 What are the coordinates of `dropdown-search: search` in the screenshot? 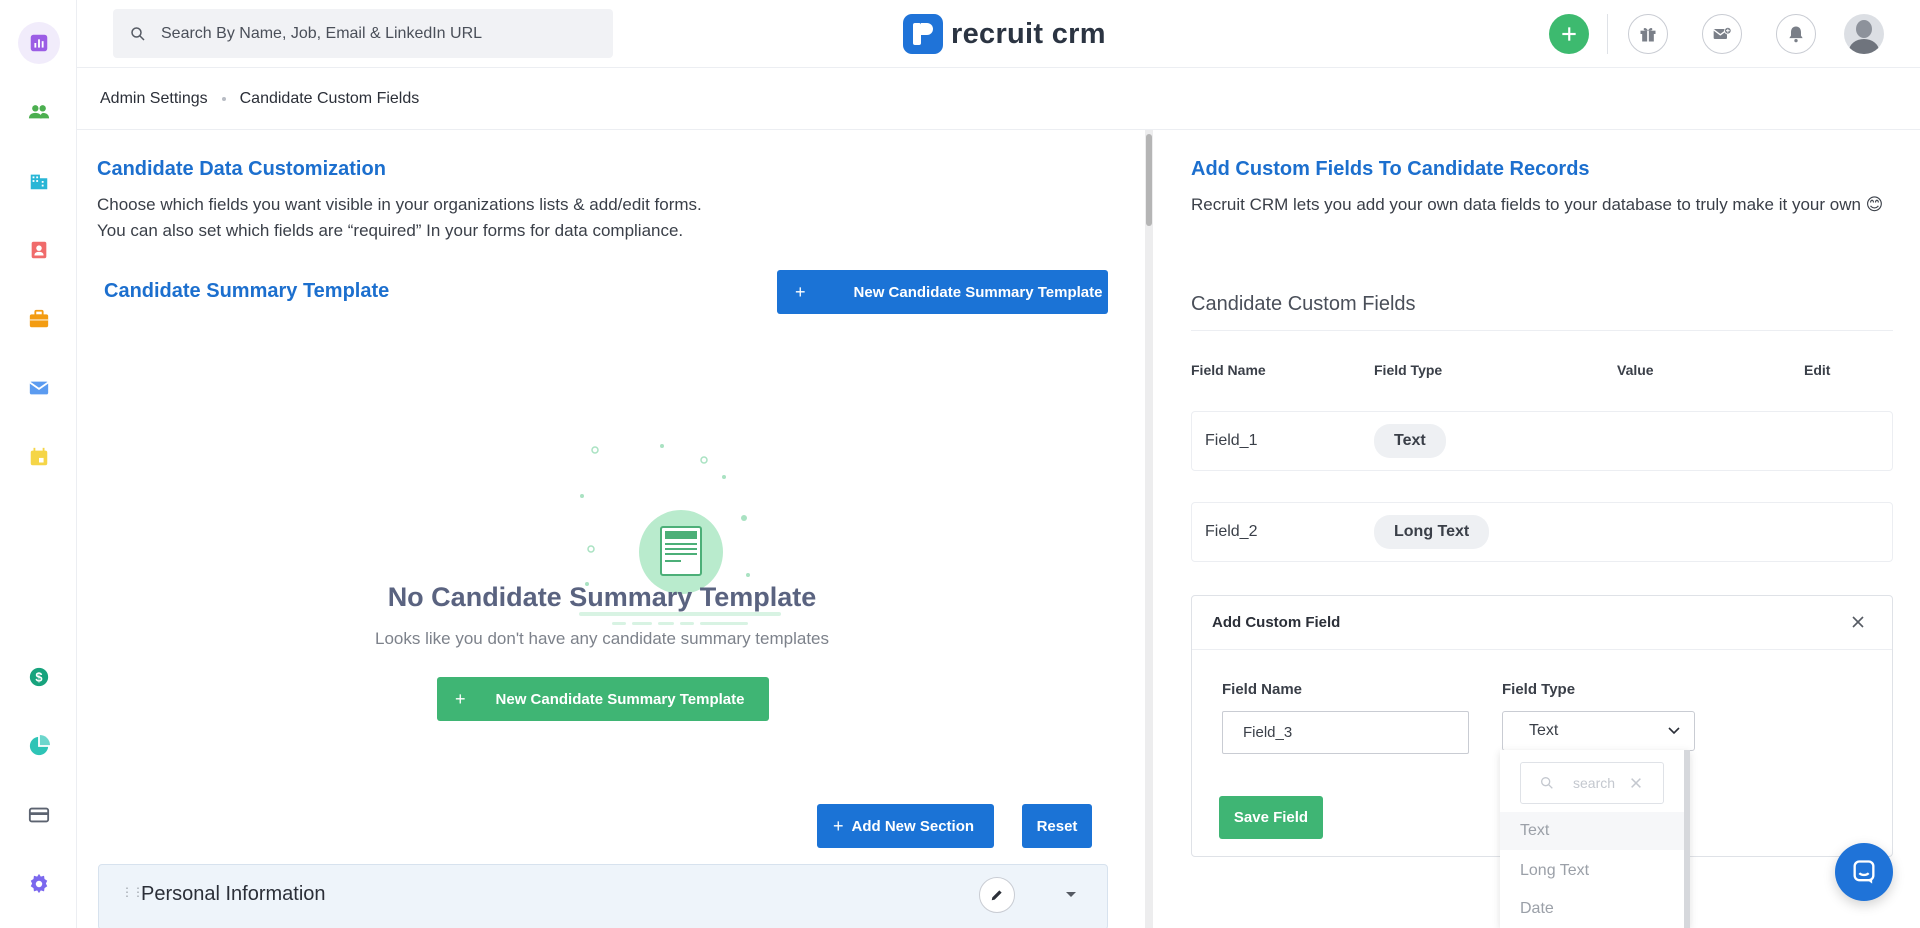 It's located at (1592, 783).